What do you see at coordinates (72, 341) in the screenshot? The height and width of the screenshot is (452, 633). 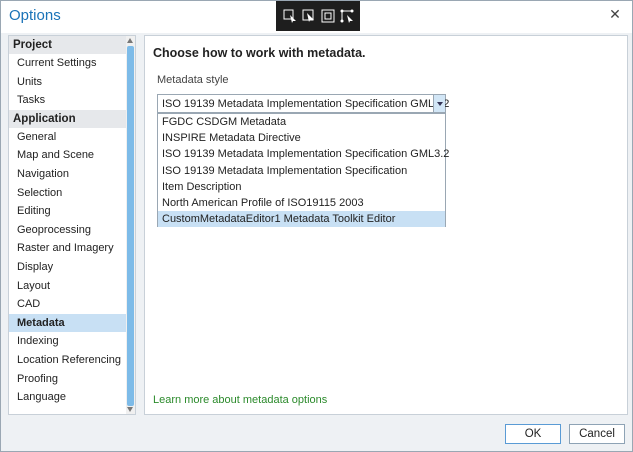 I see `sidebar-item-indexing: Indexing` at bounding box center [72, 341].